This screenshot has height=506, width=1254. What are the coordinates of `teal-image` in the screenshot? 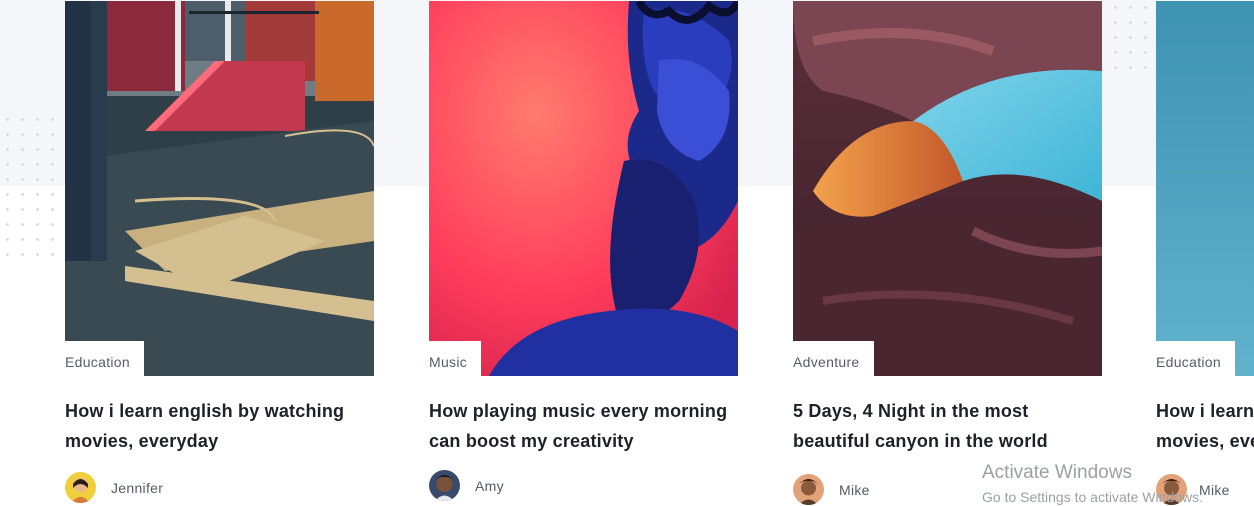 It's located at (1205, 188).